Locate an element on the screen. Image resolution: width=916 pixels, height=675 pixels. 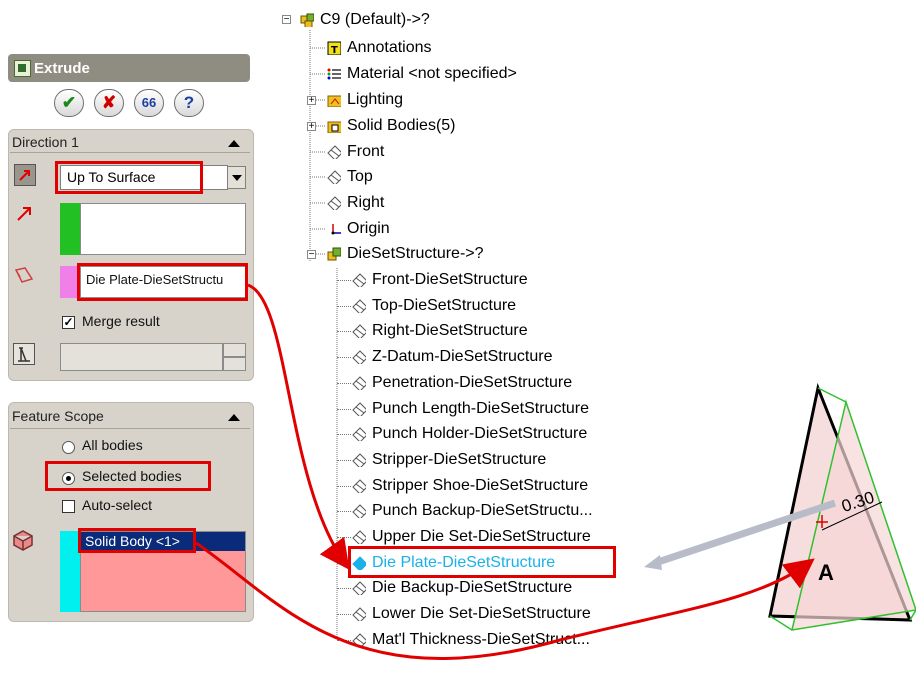
highlight-box-end-condition is located at coordinates (129, 177).